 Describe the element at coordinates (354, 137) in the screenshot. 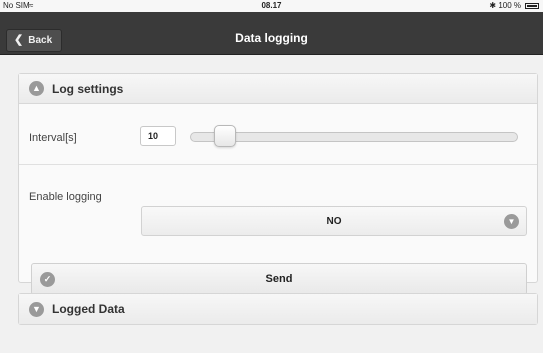

I see `interval-slider` at that location.